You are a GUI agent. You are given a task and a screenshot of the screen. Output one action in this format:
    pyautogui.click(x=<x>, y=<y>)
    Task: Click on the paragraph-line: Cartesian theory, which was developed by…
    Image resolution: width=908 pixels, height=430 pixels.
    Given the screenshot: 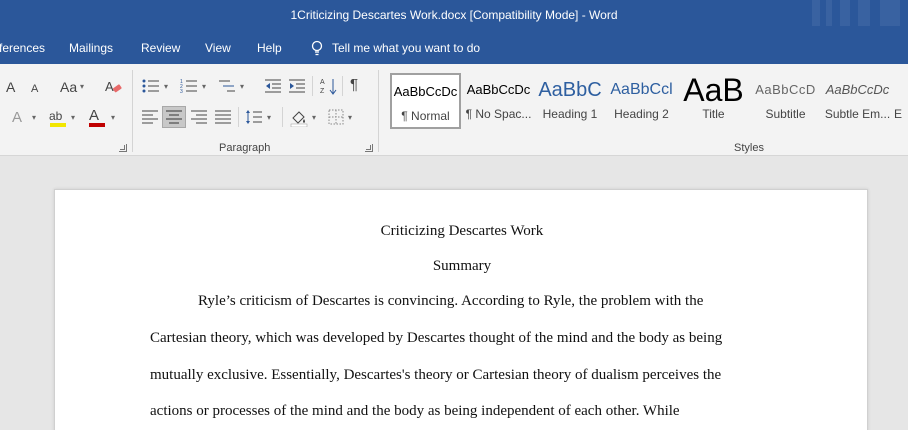 What is the action you would take?
    pyautogui.click(x=436, y=338)
    